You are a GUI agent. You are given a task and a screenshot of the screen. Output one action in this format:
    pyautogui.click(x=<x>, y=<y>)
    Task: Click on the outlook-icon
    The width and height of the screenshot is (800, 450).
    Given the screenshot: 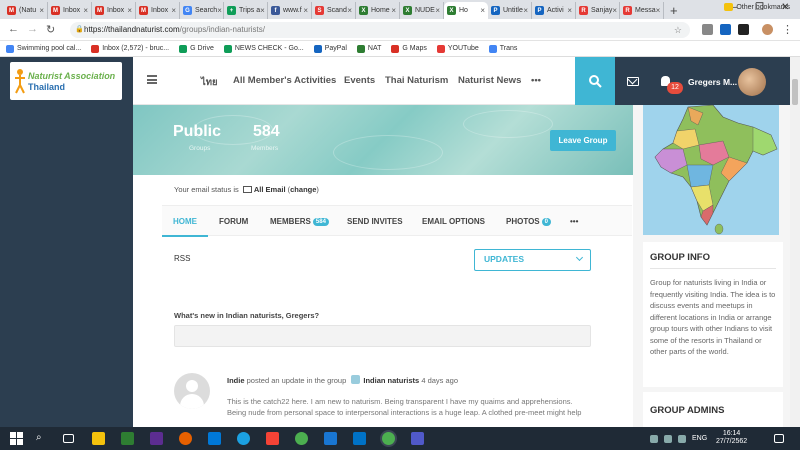 What is the action you would take?
    pyautogui.click(x=359, y=438)
    